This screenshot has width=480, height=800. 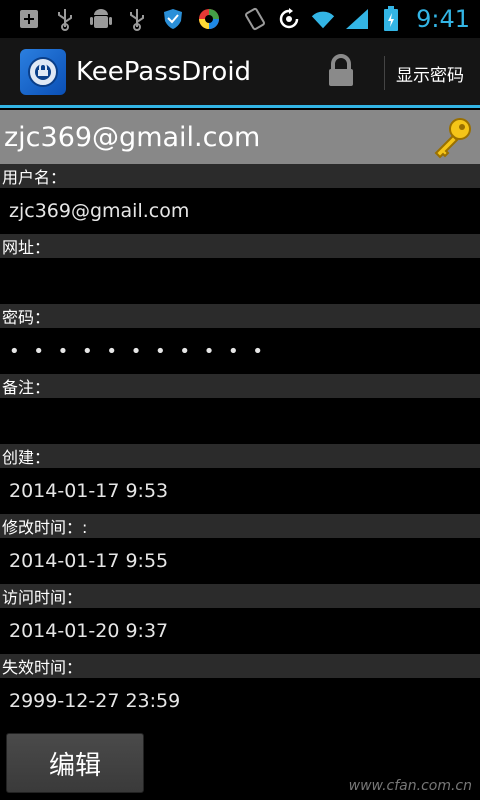 I want to click on field-created: 创建： 2014-01-17 9:53, so click(x=240, y=479).